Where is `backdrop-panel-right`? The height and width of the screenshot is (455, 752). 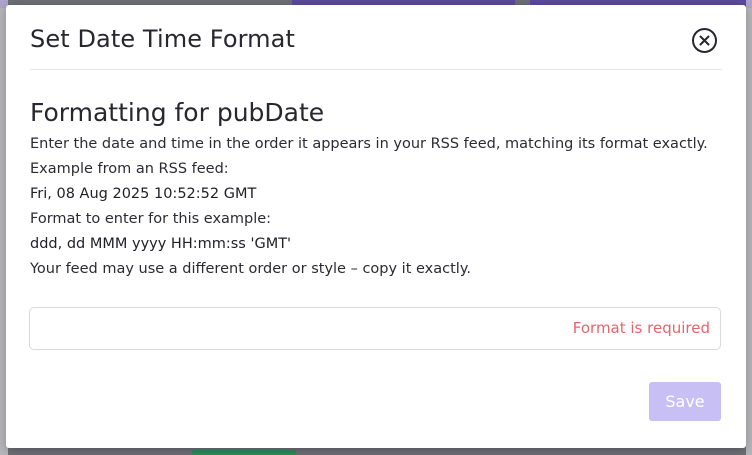 backdrop-panel-right is located at coordinates (749, 227).